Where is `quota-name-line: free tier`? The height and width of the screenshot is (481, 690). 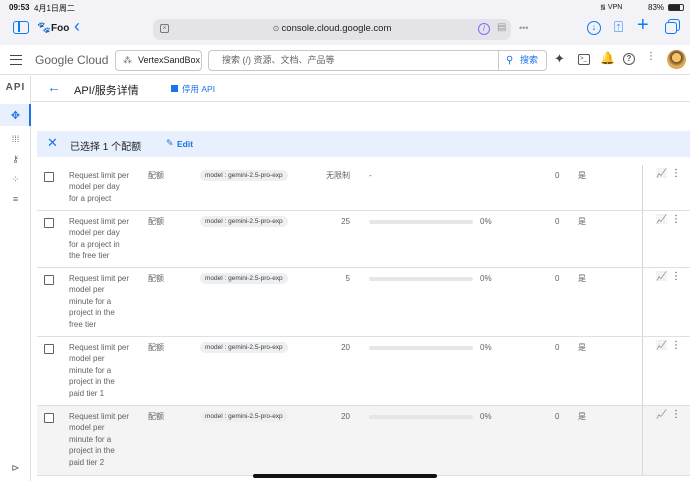
quota-name-line: free tier is located at coordinates (83, 324).